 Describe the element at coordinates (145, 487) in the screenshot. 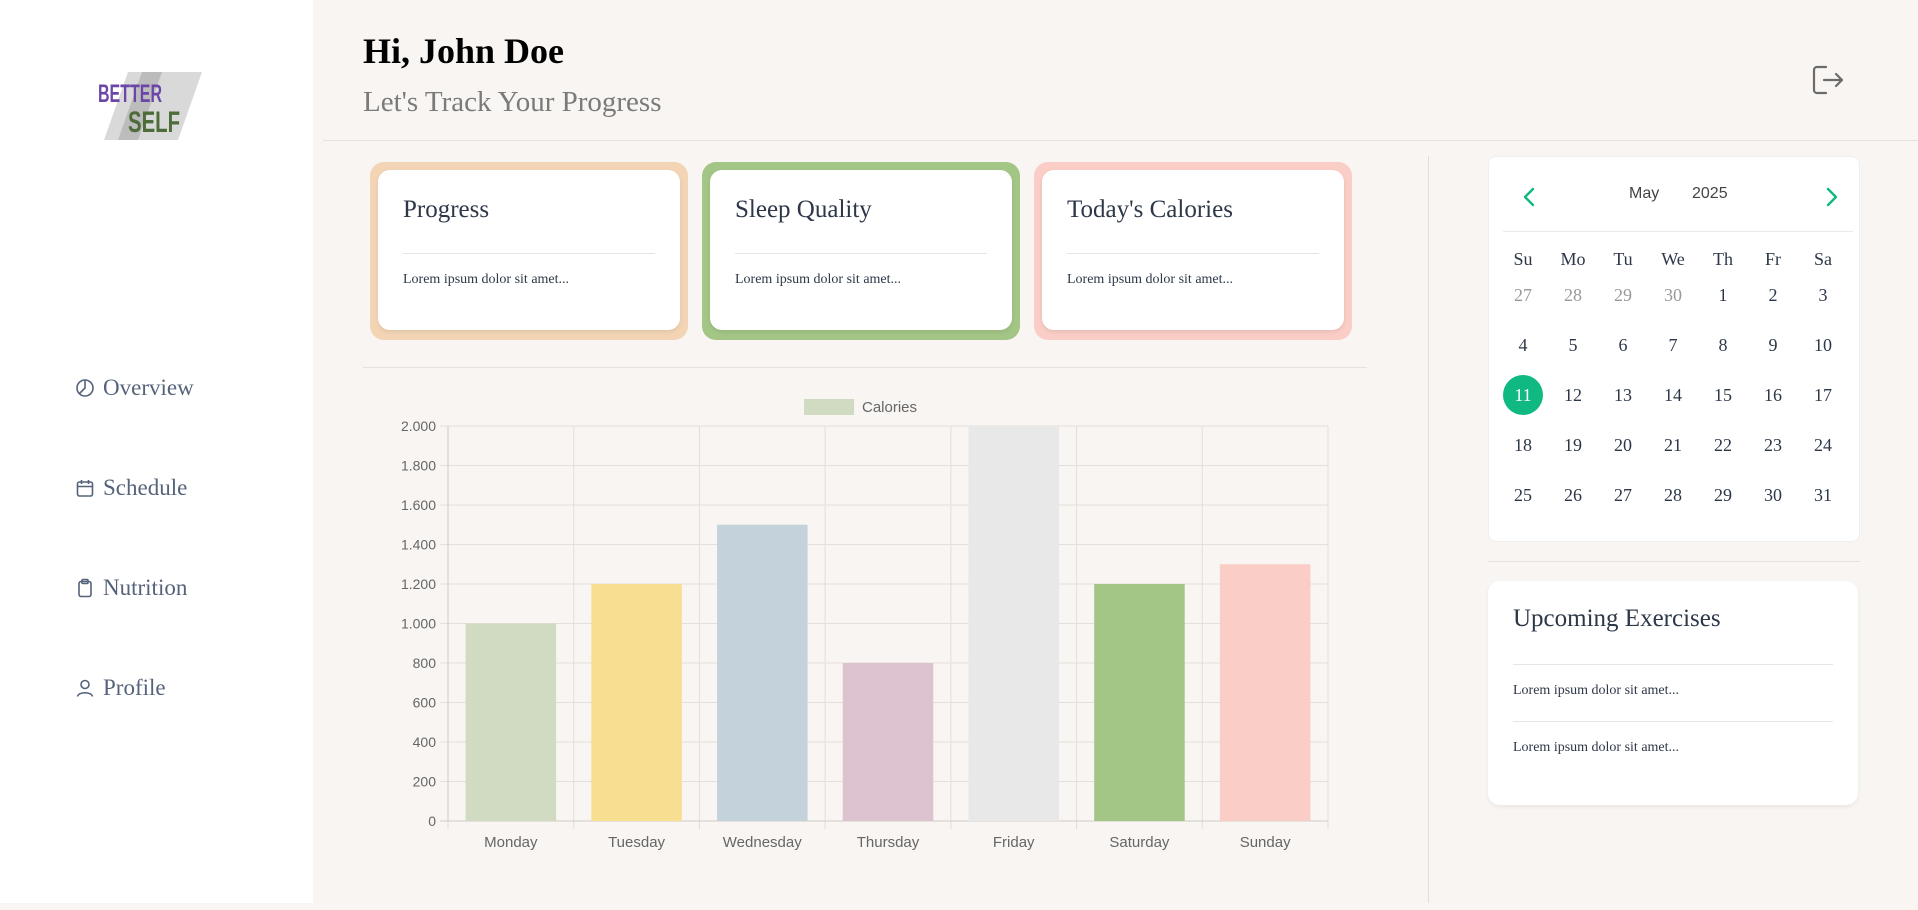

I see `sidebar-item-label: Schedule` at that location.